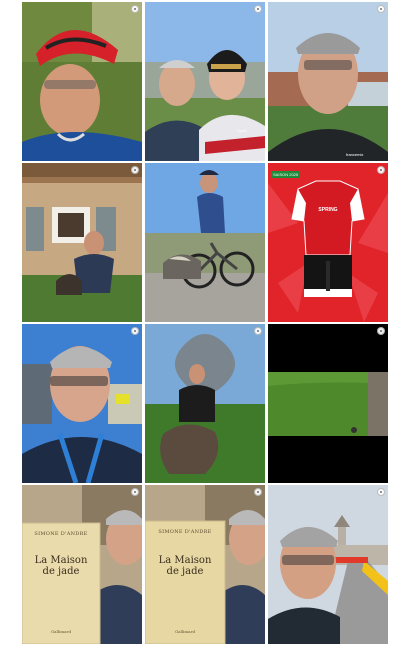  I want to click on photo-selfie-helmet, so click(82, 81).